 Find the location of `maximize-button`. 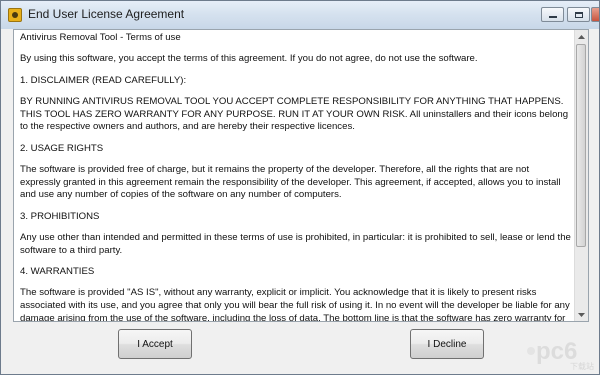

maximize-button is located at coordinates (578, 14).